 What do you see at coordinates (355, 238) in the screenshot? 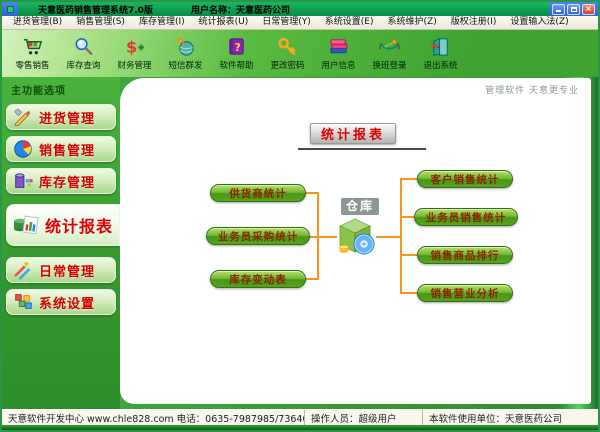
I see `warehouse-icon` at bounding box center [355, 238].